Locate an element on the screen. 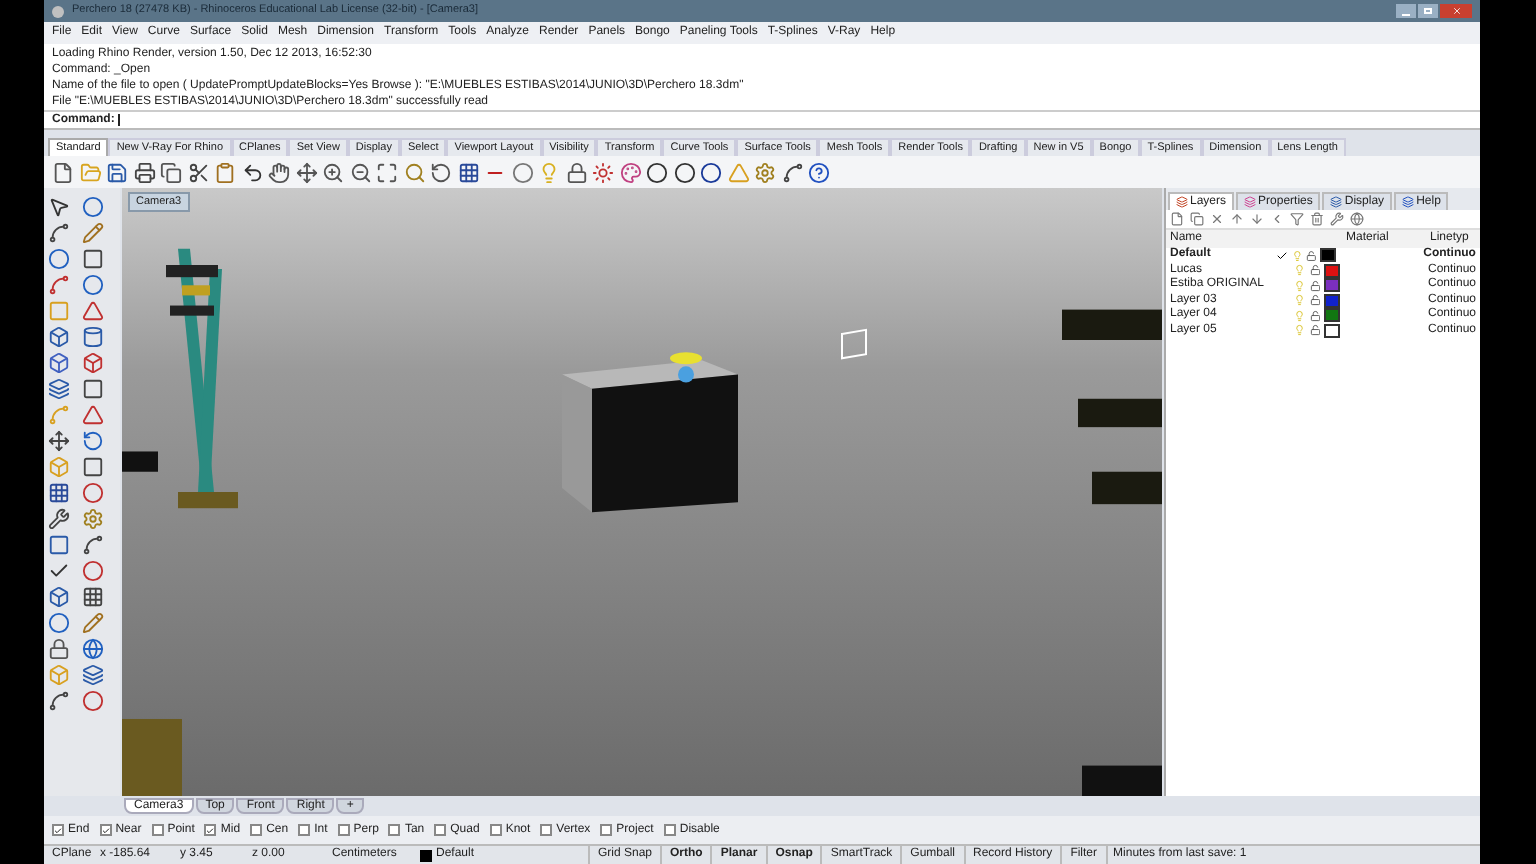 This screenshot has height=864, width=1536. zoom-in-icon is located at coordinates (333, 172).